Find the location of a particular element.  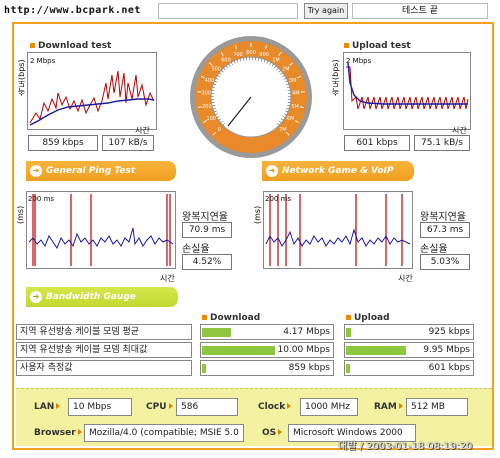

download-chart: 2 Mbps is located at coordinates (92, 91).